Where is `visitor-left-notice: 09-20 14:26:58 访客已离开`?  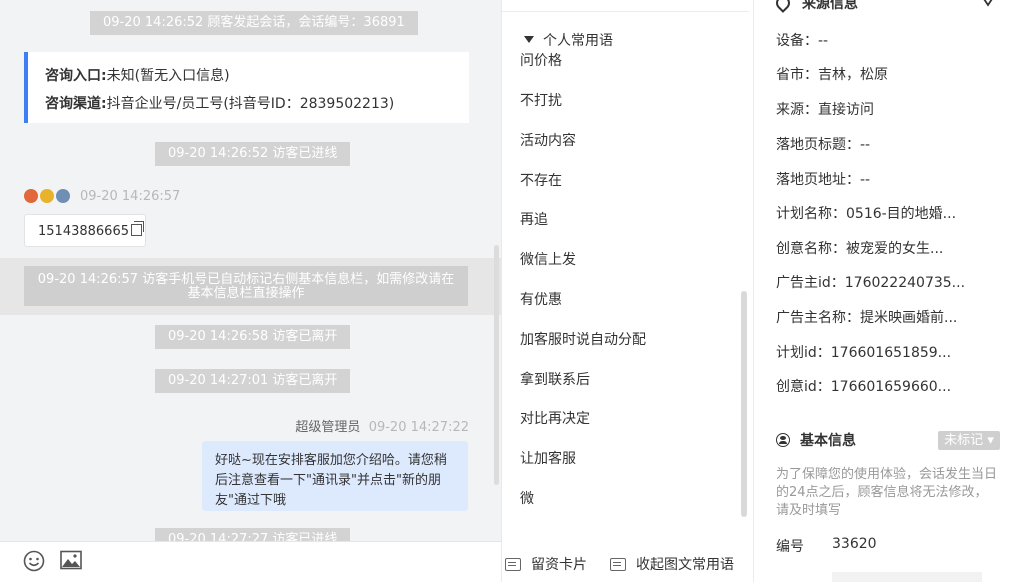 visitor-left-notice: 09-20 14:26:58 访客已离开 is located at coordinates (253, 337).